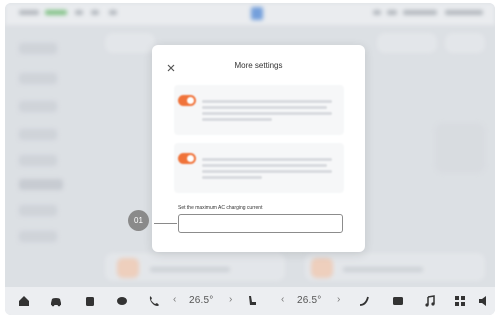  What do you see at coordinates (187, 158) in the screenshot?
I see `charging-hatch-toggle` at bounding box center [187, 158].